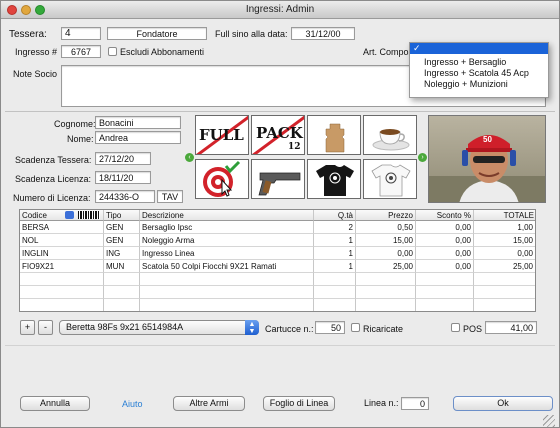 Image resolution: width=560 pixels, height=428 pixels. Describe the element at coordinates (45, 327) in the screenshot. I see `remove-row-button: -` at that location.